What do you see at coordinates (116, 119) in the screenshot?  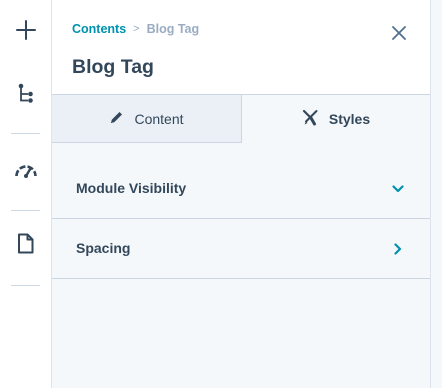 I see `pencil-icon` at bounding box center [116, 119].